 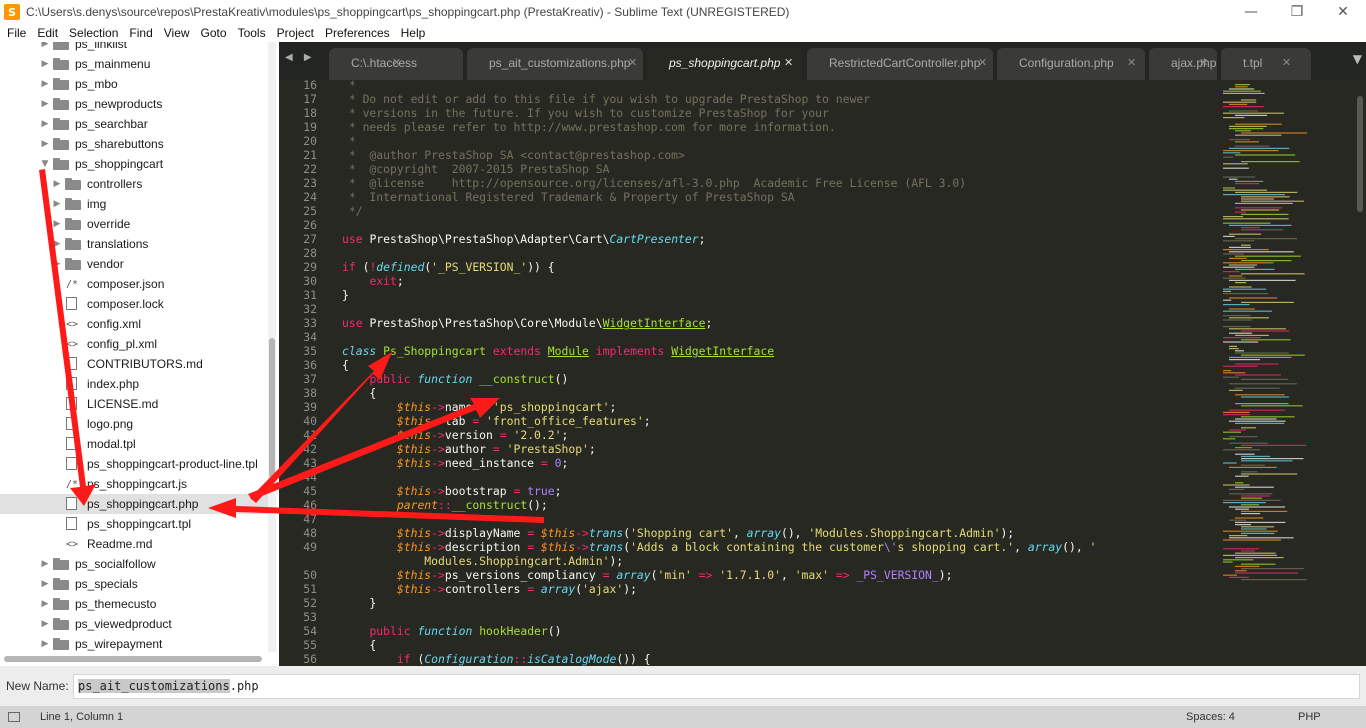 I want to click on folder-item: ▶ ps_themecusto, so click(x=134, y=604).